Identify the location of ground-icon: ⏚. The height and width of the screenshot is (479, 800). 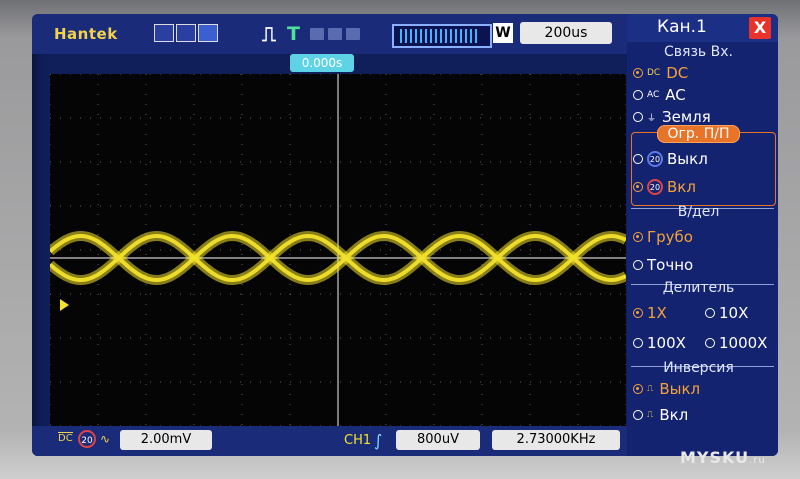
(652, 118).